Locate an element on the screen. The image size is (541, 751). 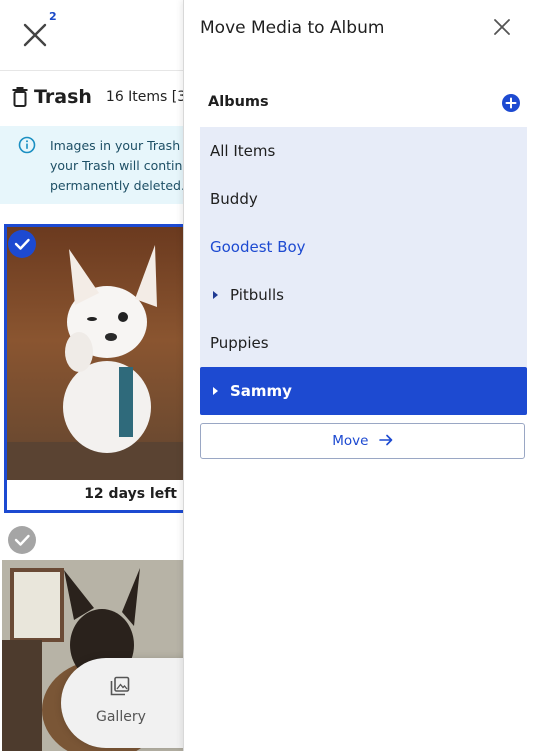
gallery-label: Gallery is located at coordinates (121, 717).